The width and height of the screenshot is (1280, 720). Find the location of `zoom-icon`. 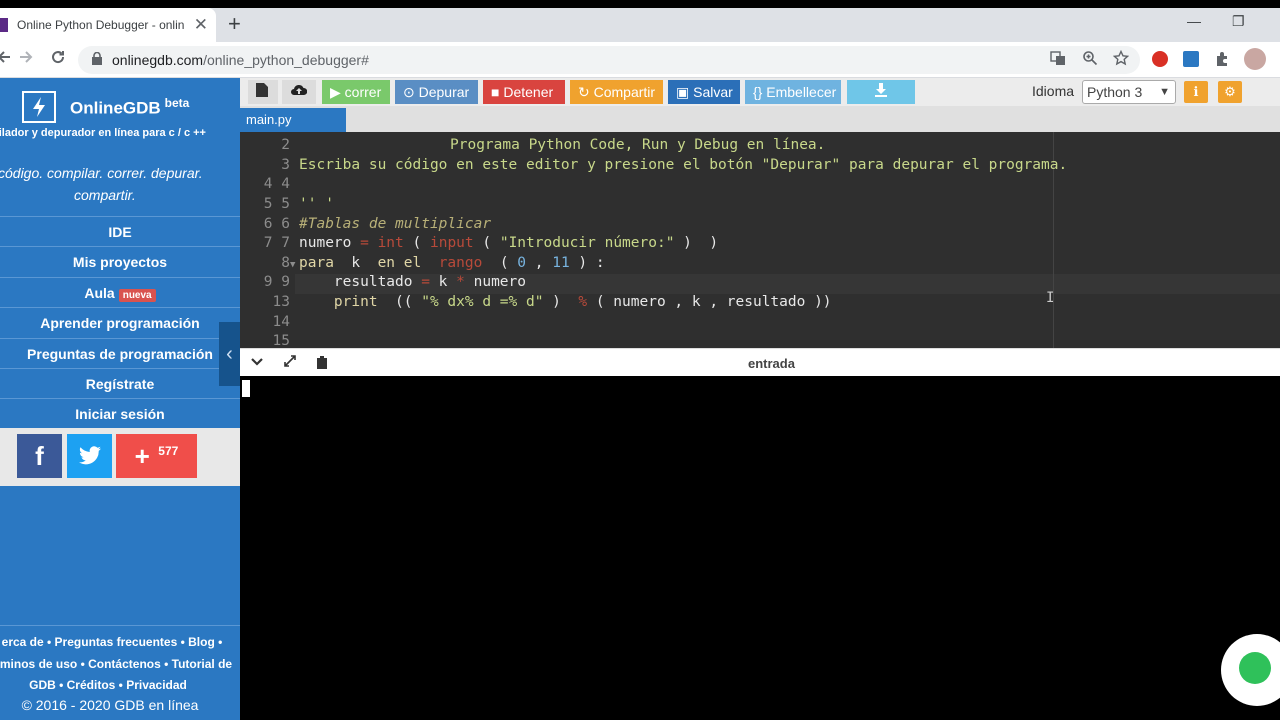

zoom-icon is located at coordinates (1090, 60).